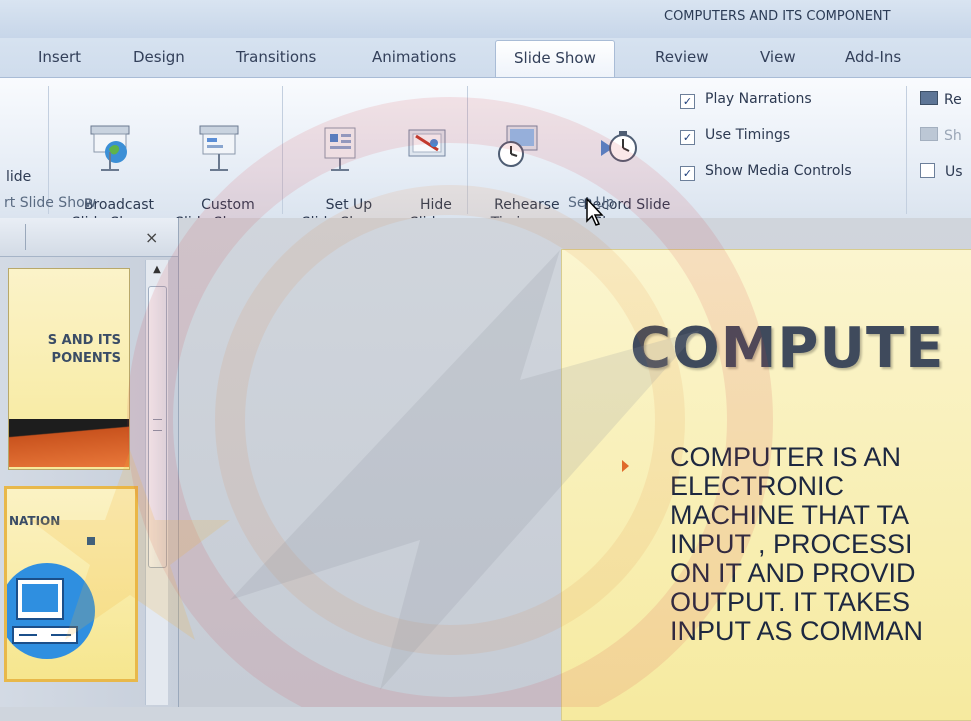 This screenshot has height=721, width=971. What do you see at coordinates (35, 521) in the screenshot?
I see `slide-thumbnail-2-title: NATION` at bounding box center [35, 521].